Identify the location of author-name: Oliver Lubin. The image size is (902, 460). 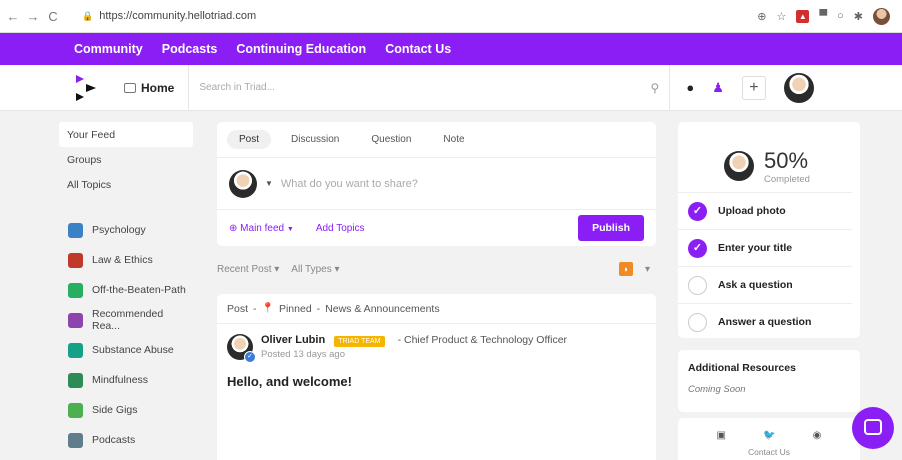
(293, 340).